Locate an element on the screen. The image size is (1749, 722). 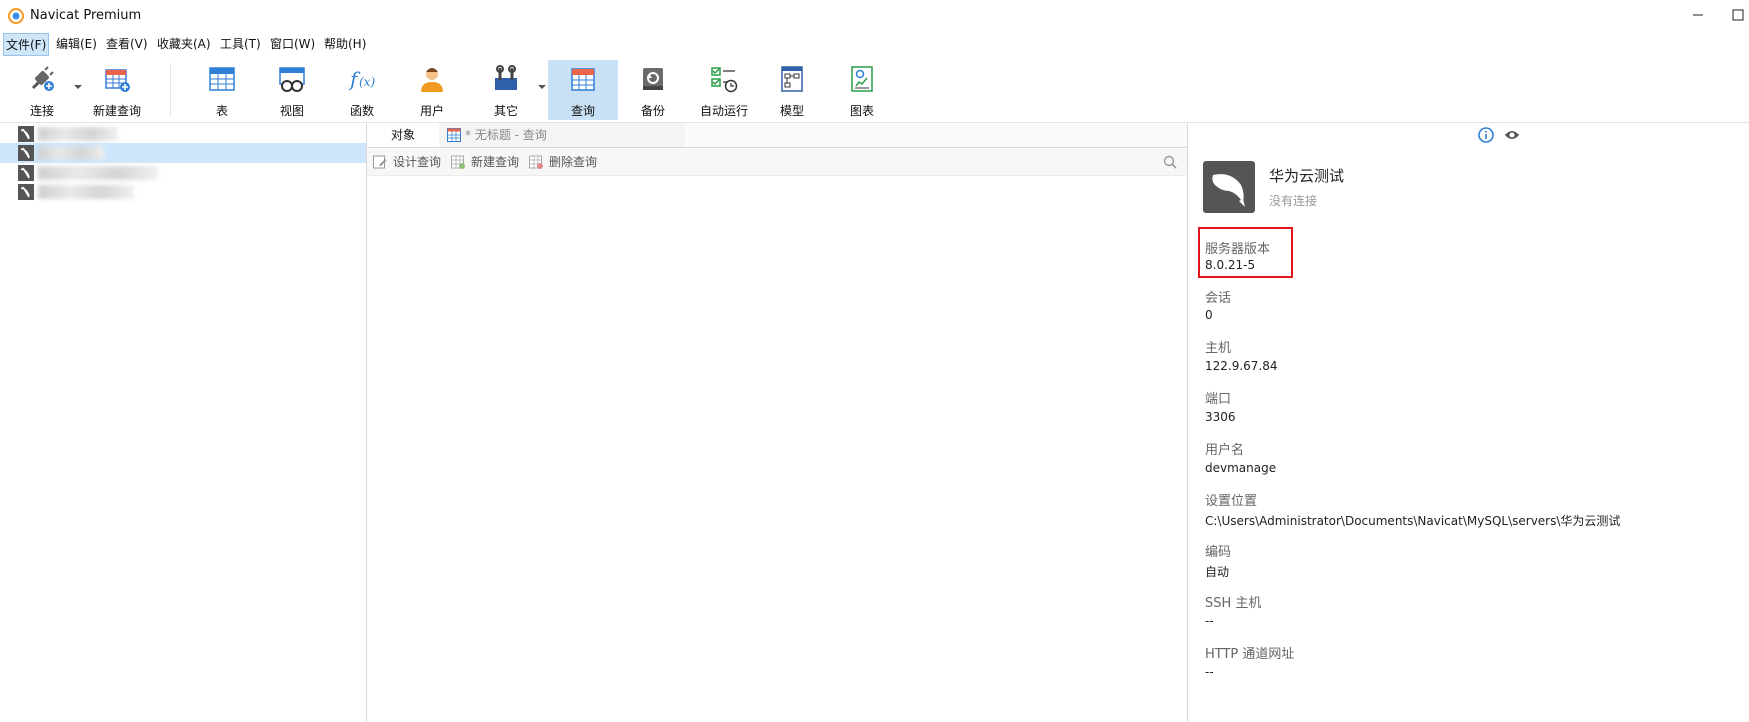
connection-item-selected is located at coordinates (183, 153).